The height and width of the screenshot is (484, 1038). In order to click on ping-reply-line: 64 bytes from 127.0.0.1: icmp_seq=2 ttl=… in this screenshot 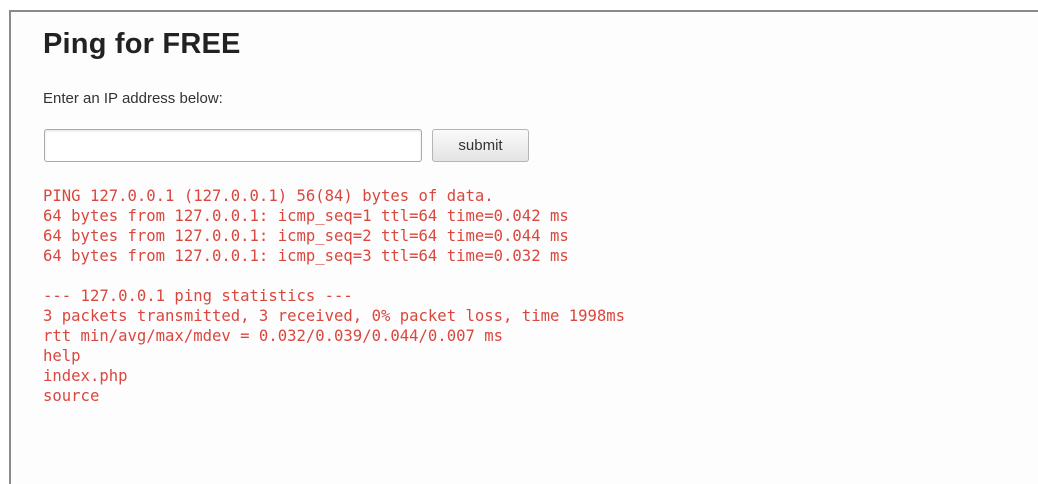, I will do `click(306, 236)`.